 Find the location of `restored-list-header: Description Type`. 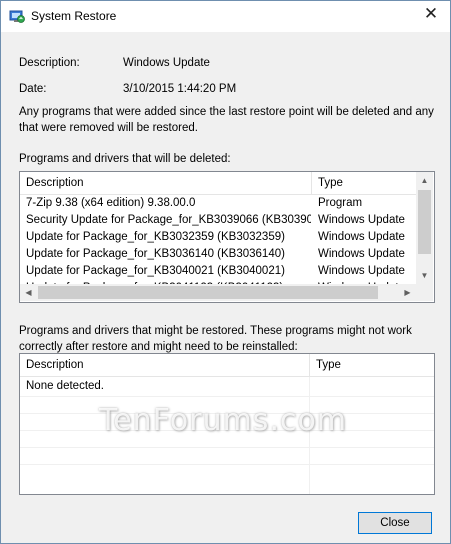

restored-list-header: Description Type is located at coordinates (227, 365).